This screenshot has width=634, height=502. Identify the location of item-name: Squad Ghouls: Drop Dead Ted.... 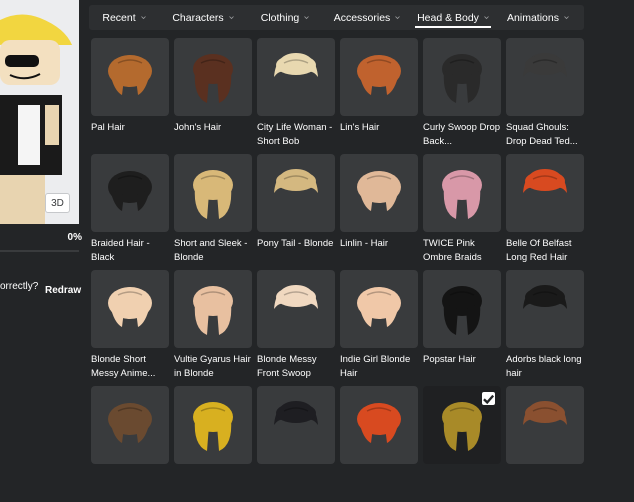
(542, 134).